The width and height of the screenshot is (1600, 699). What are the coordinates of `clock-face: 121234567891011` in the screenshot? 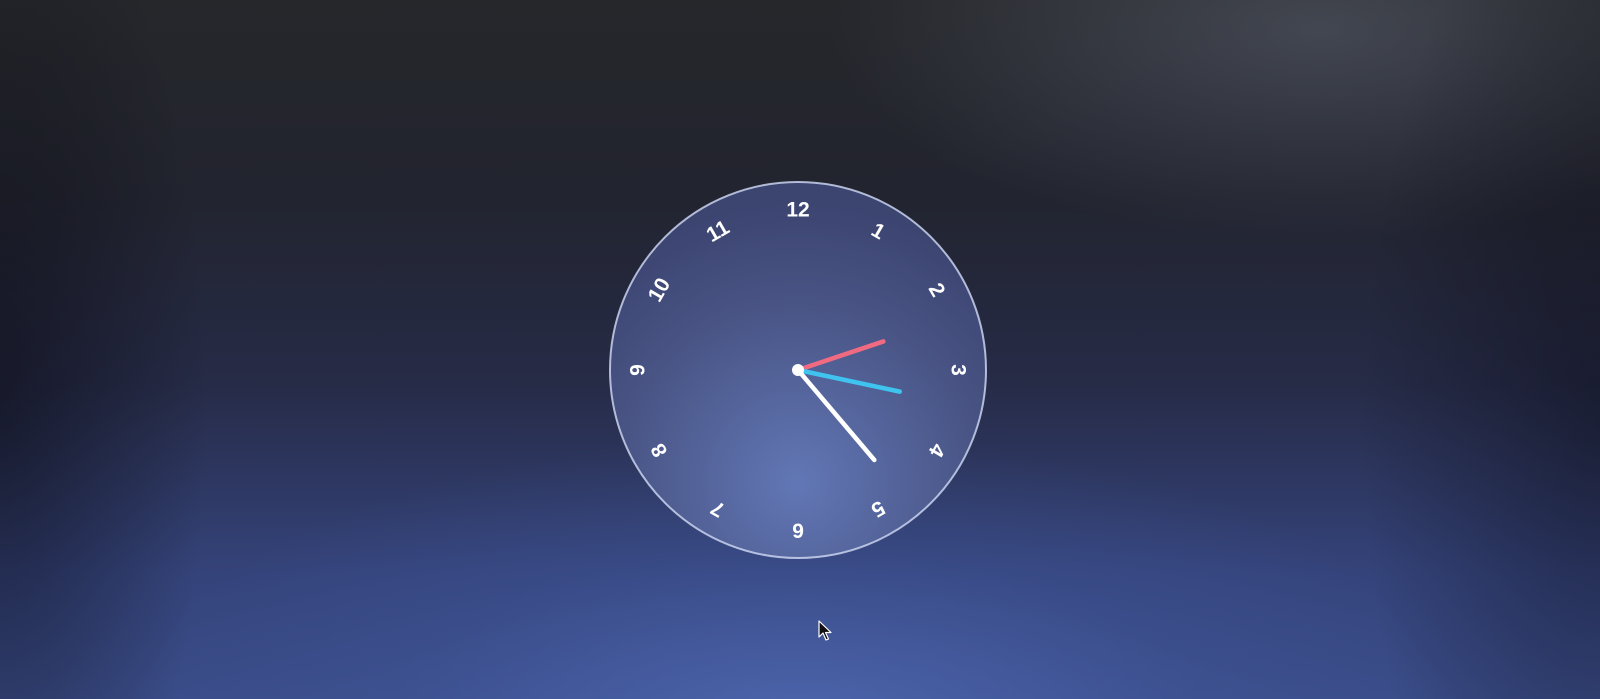 It's located at (798, 370).